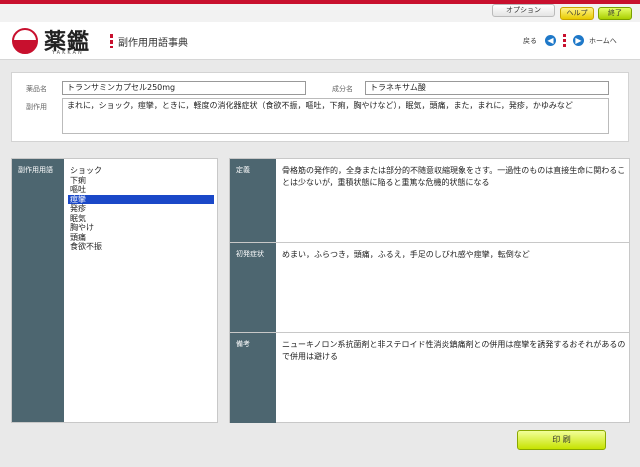 This screenshot has height=467, width=640. I want to click on ingredient-field: トラネキサム酸, so click(487, 88).